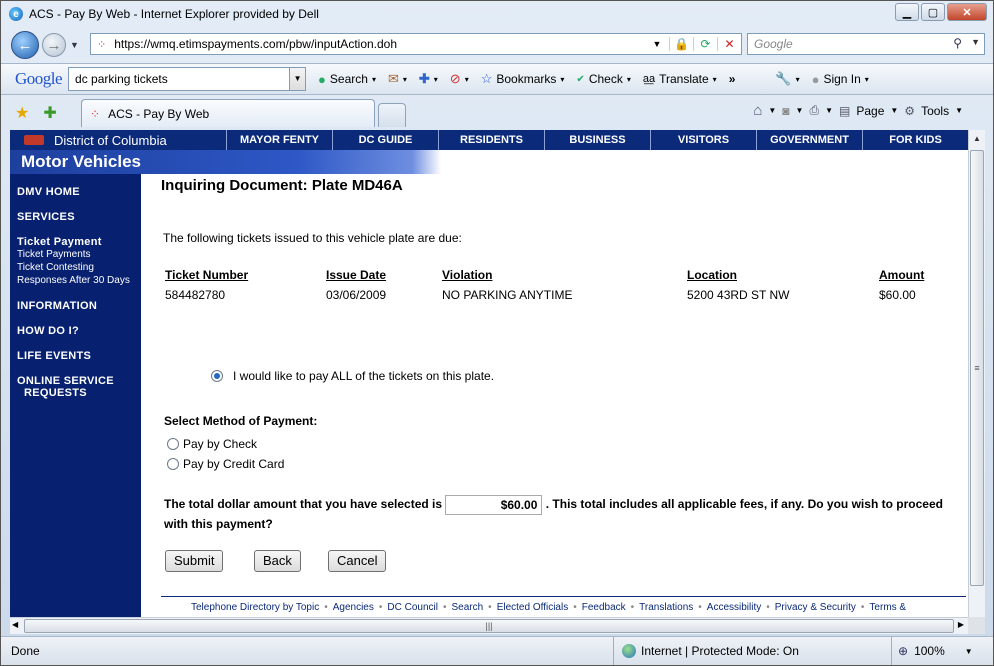 This screenshot has width=994, height=666. Describe the element at coordinates (772, 110) in the screenshot. I see `home-dropdown-icon: ▼` at that location.